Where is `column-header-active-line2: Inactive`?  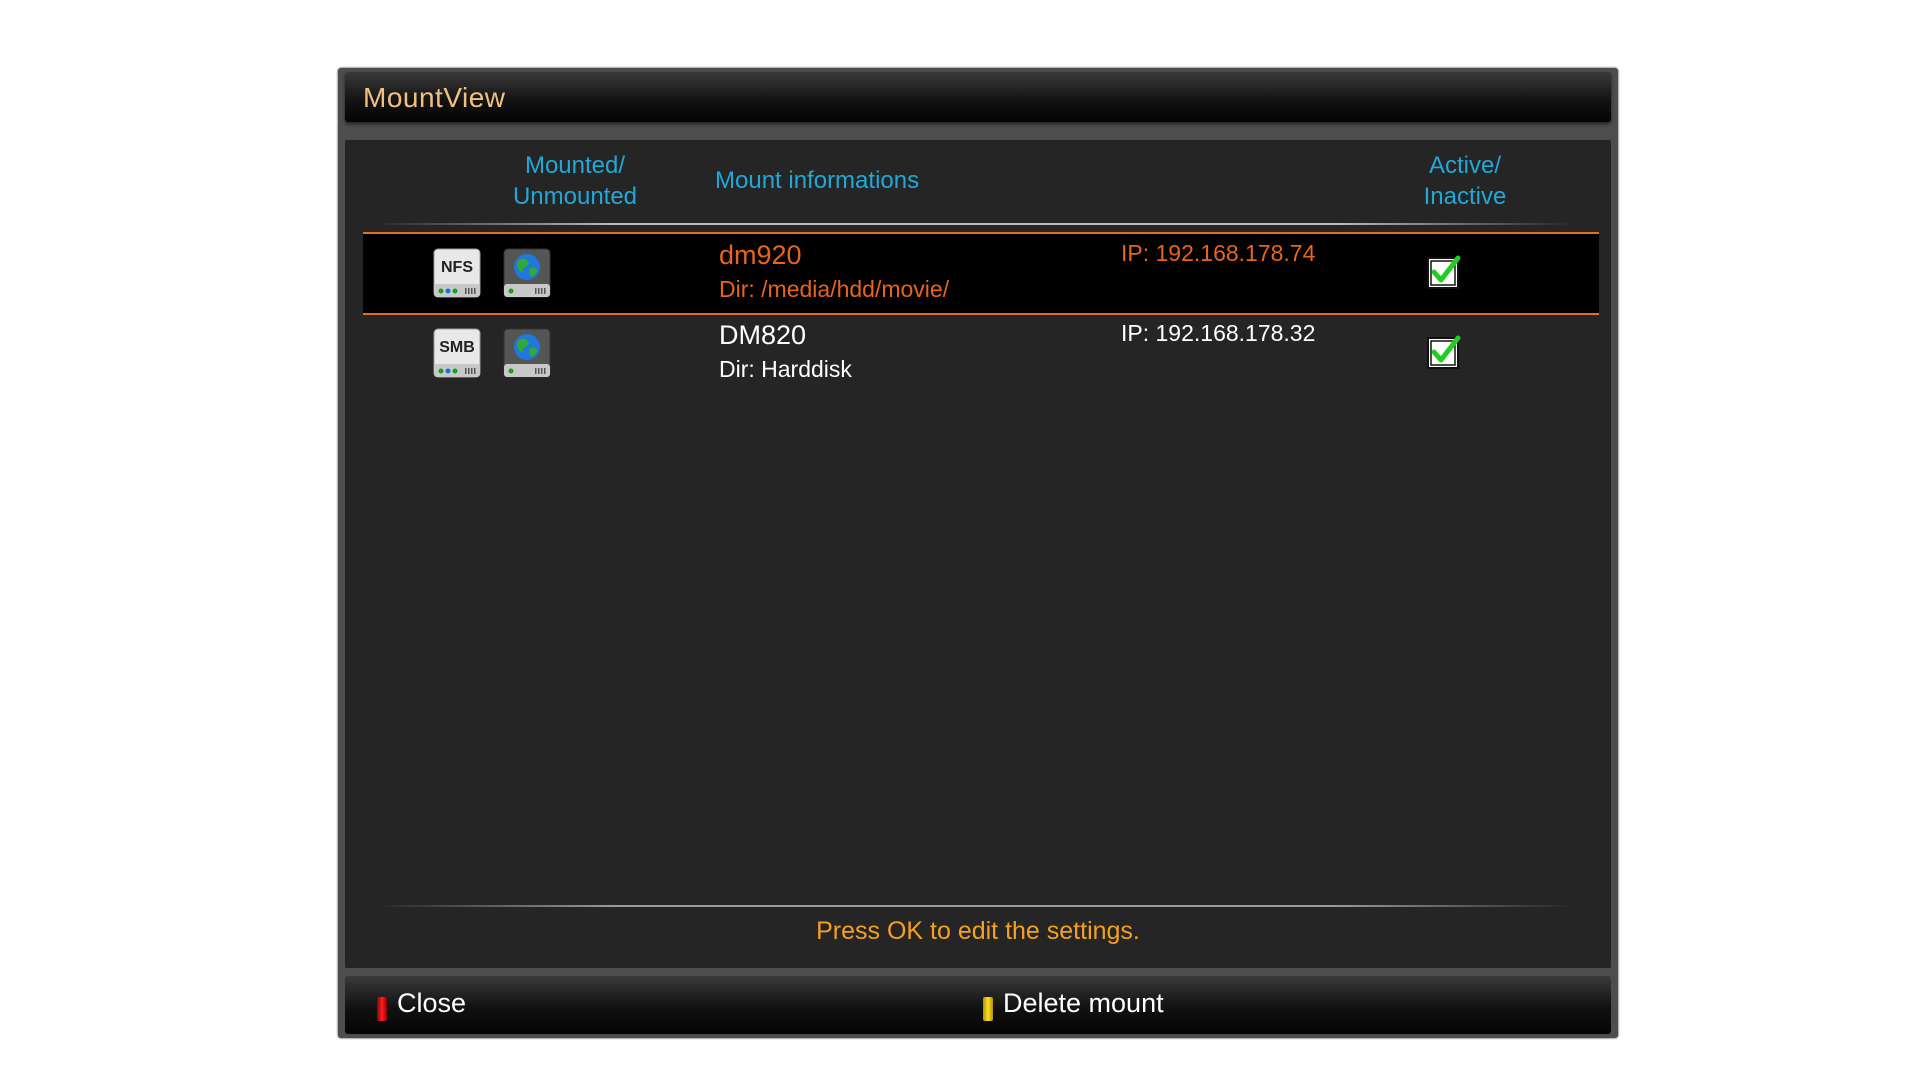 column-header-active-line2: Inactive is located at coordinates (1465, 196).